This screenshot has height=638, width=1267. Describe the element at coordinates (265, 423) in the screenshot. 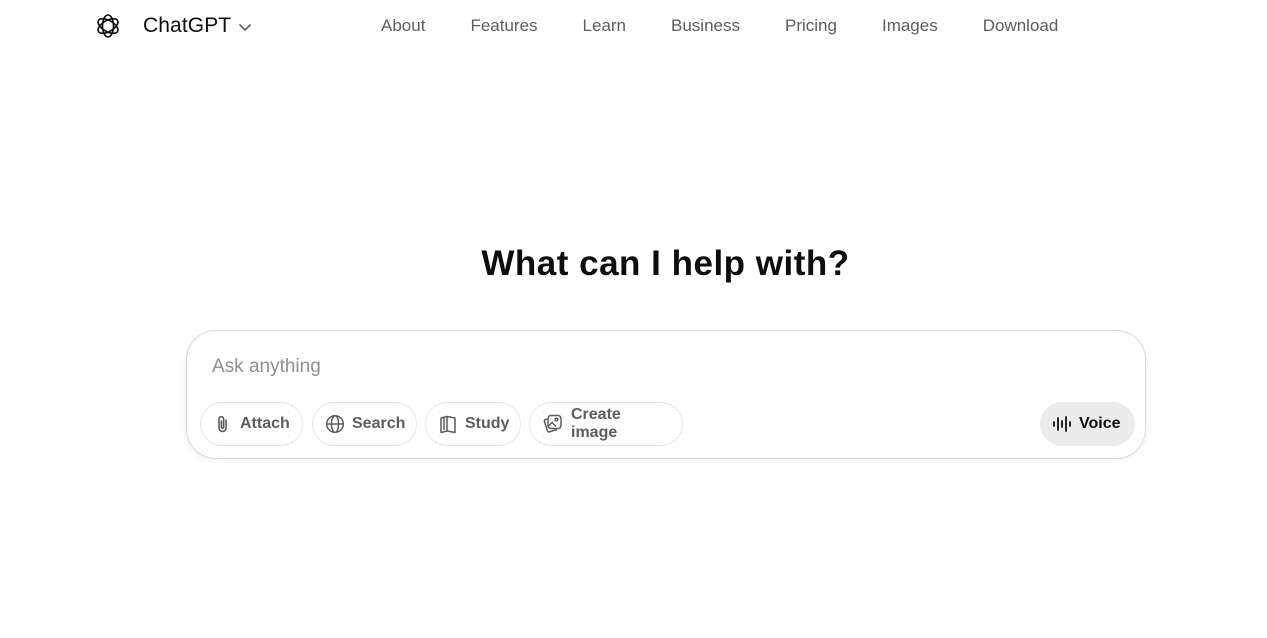

I see `attach-label: Attach` at that location.